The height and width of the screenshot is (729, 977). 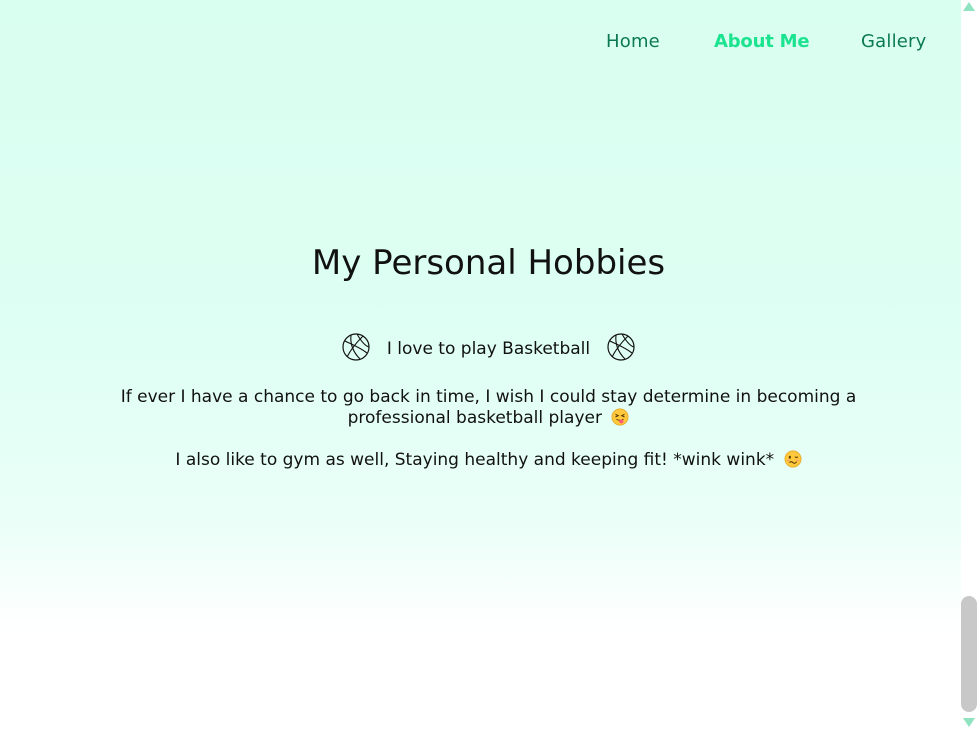 What do you see at coordinates (969, 6) in the screenshot?
I see `scroll-up-arrow-icon` at bounding box center [969, 6].